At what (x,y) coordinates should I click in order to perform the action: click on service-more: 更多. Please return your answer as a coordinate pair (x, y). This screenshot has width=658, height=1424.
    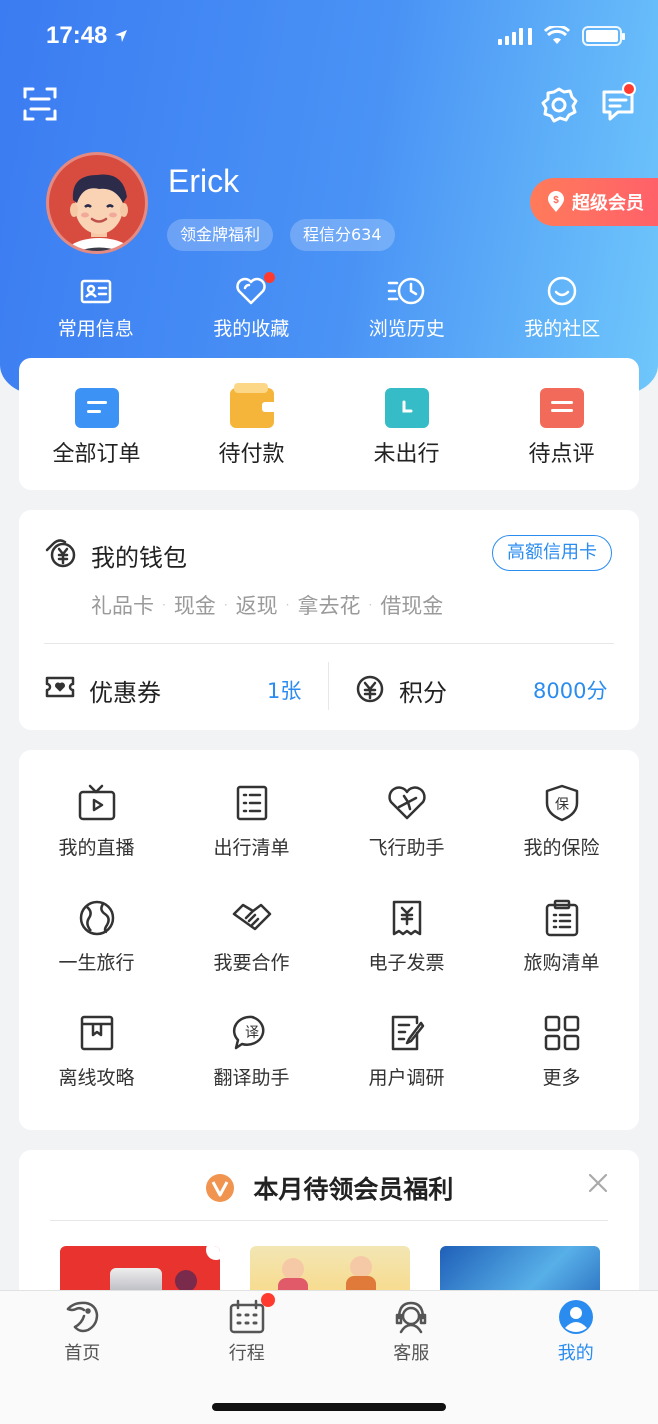
    Looking at the image, I should click on (561, 1070).